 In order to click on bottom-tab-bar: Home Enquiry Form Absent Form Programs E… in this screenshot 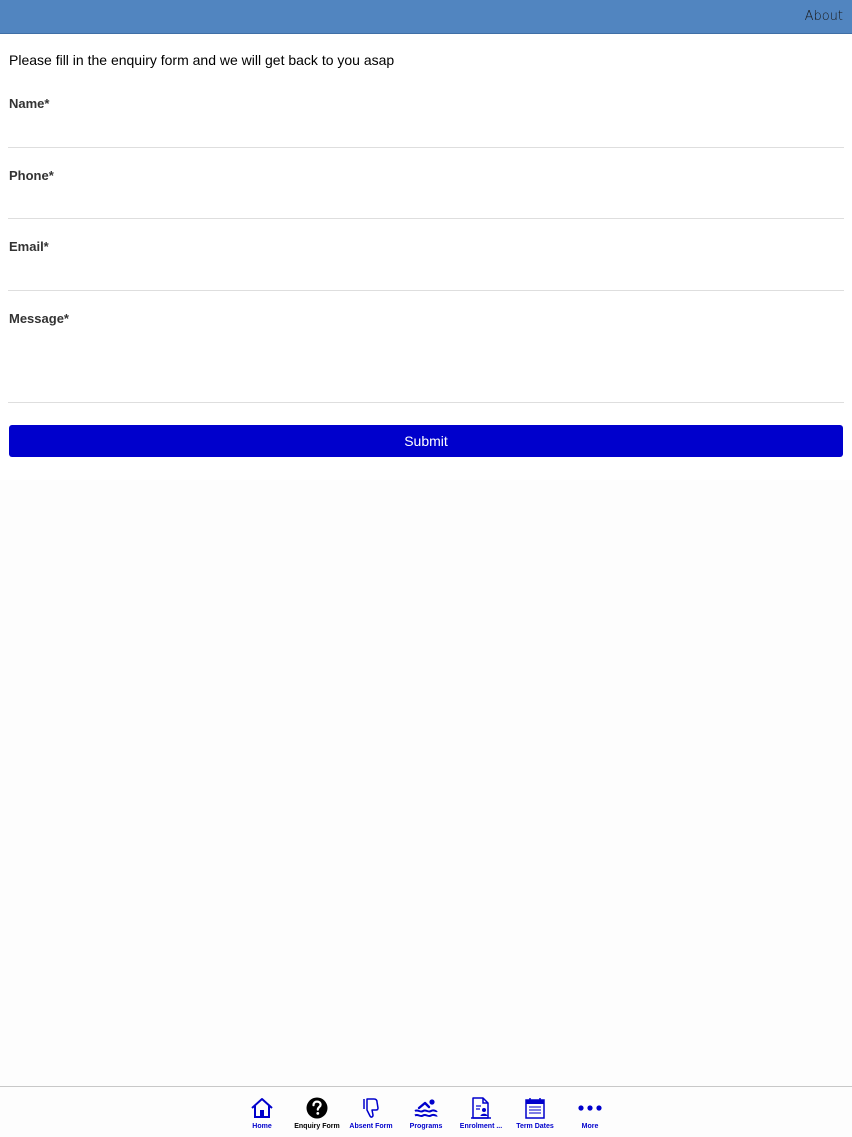, I will do `click(426, 1111)`.